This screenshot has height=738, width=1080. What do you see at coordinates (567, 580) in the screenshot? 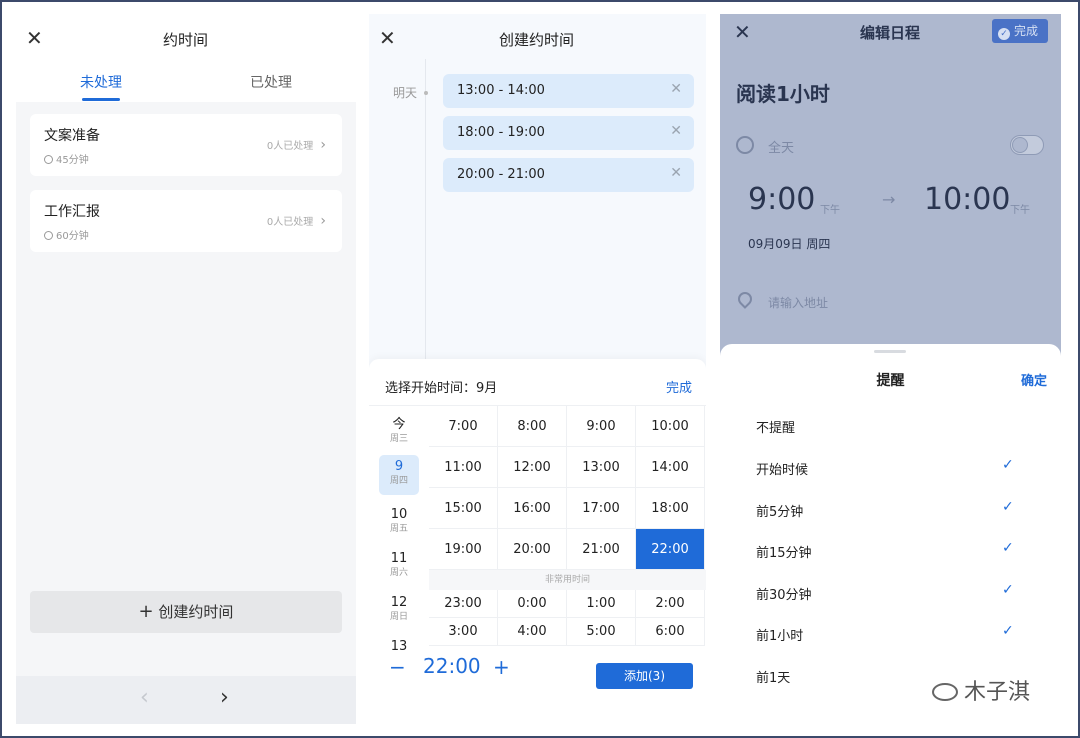
I see `uncommon-time-label: 非常用时间` at bounding box center [567, 580].